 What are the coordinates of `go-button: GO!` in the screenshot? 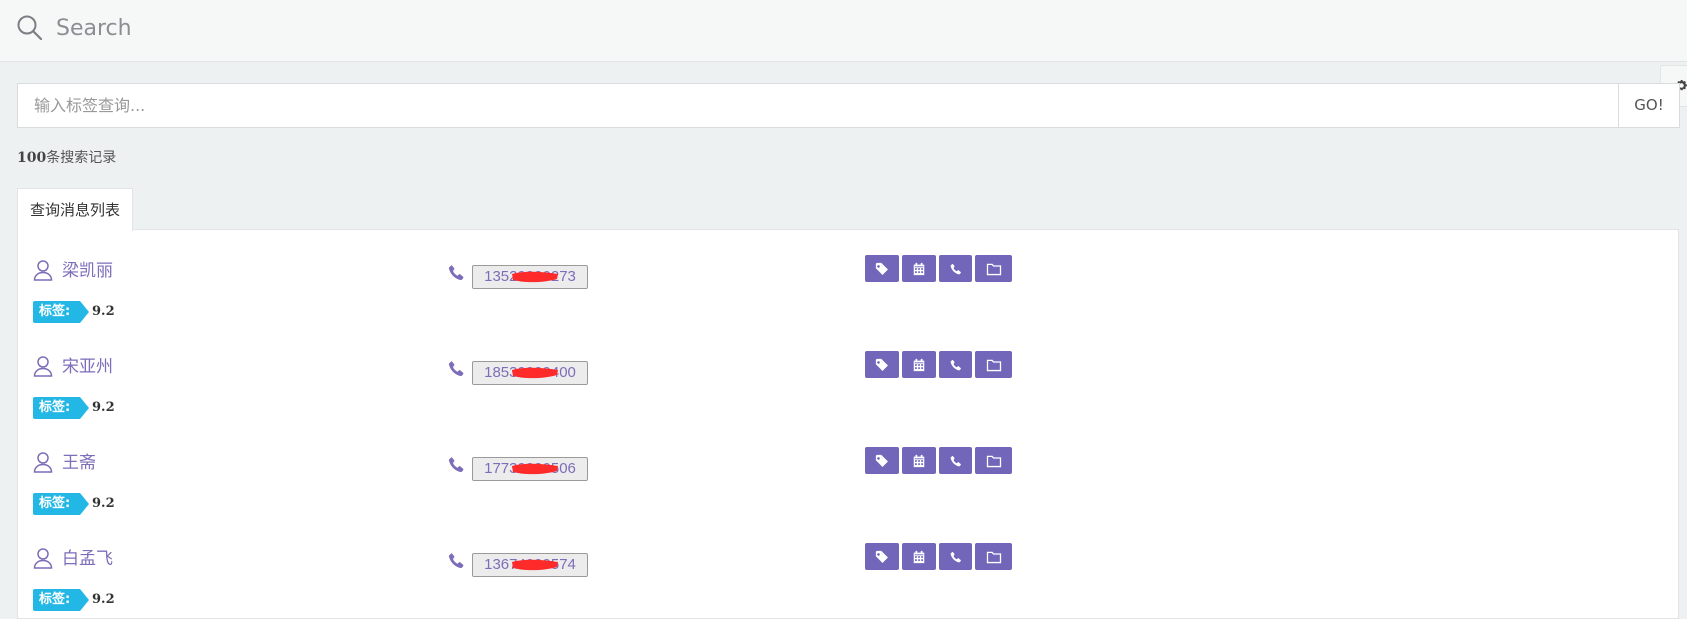 It's located at (1649, 105).